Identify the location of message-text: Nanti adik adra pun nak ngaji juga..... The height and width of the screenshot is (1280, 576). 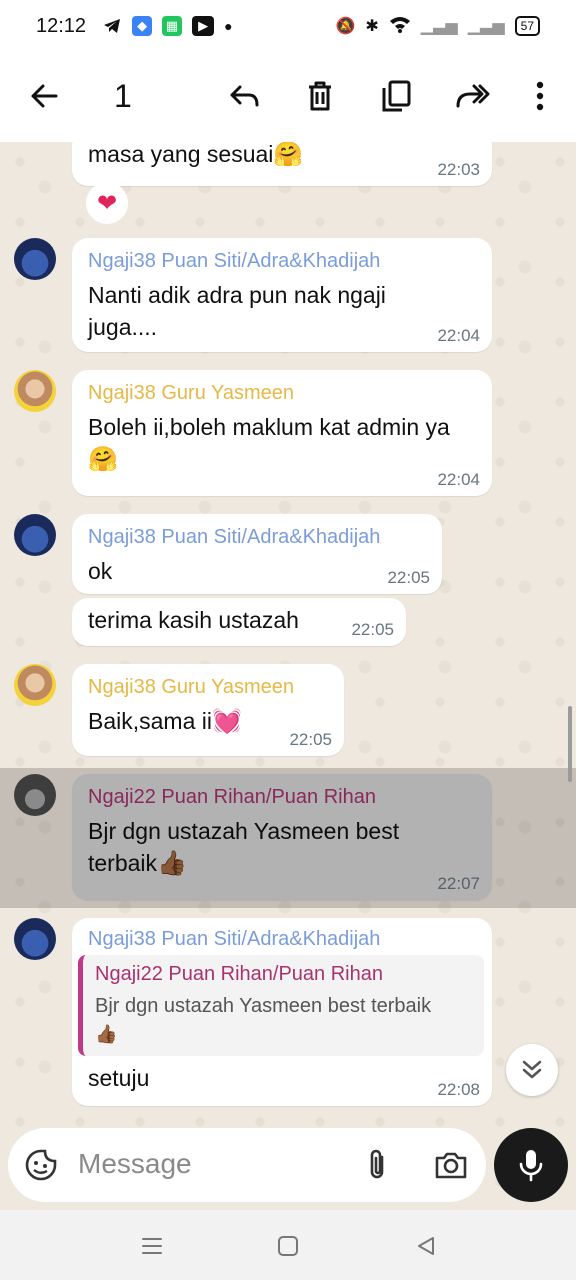
(237, 311).